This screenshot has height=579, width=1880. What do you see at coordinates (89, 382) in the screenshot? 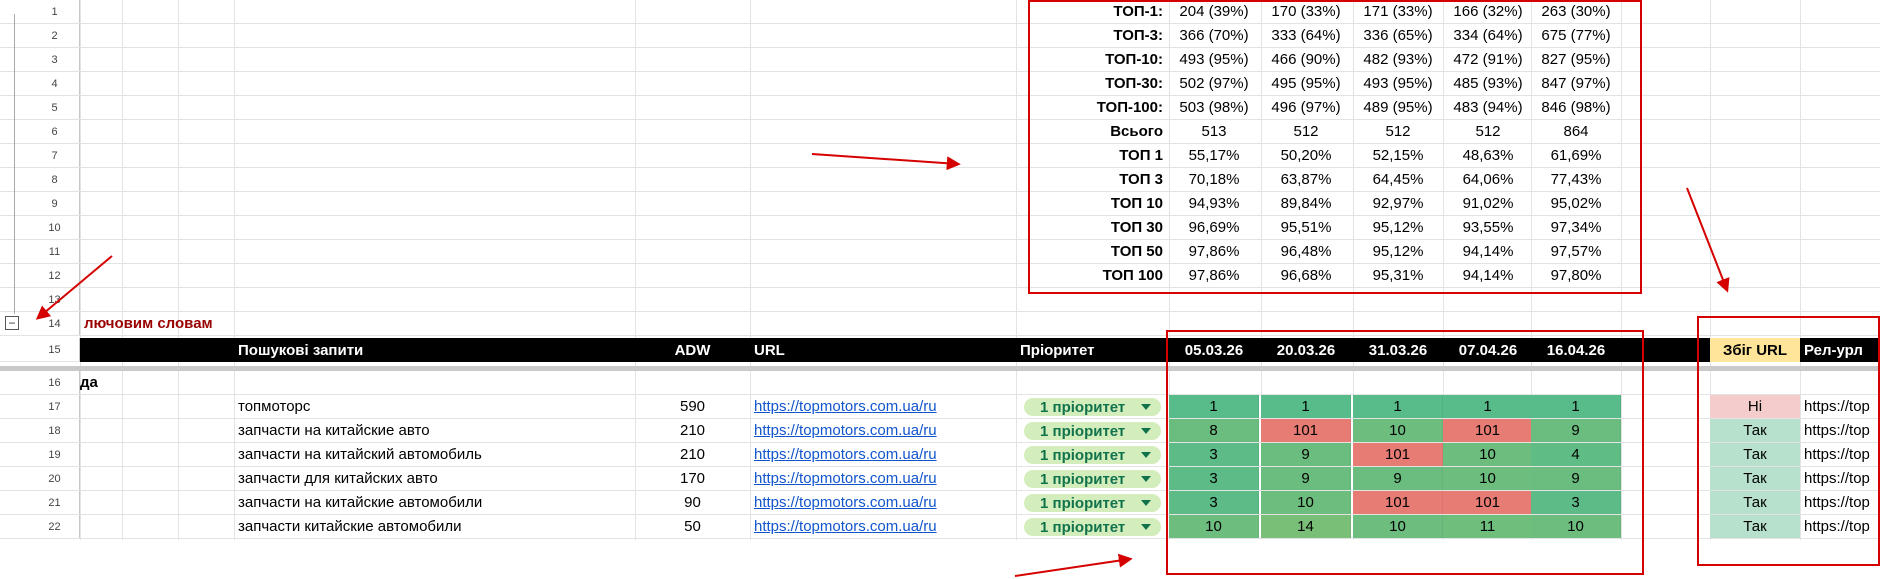
I see `group-label: да` at bounding box center [89, 382].